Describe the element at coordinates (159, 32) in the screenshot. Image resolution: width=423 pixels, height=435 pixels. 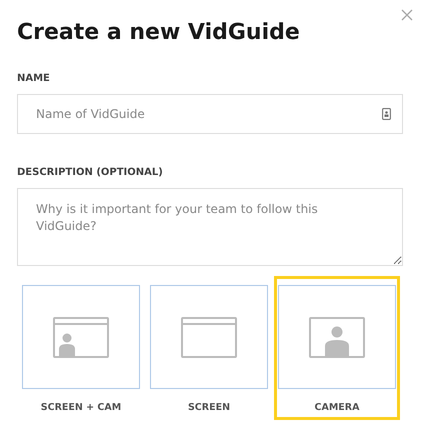
I see `dialog-title: Create a new VidGuide` at that location.